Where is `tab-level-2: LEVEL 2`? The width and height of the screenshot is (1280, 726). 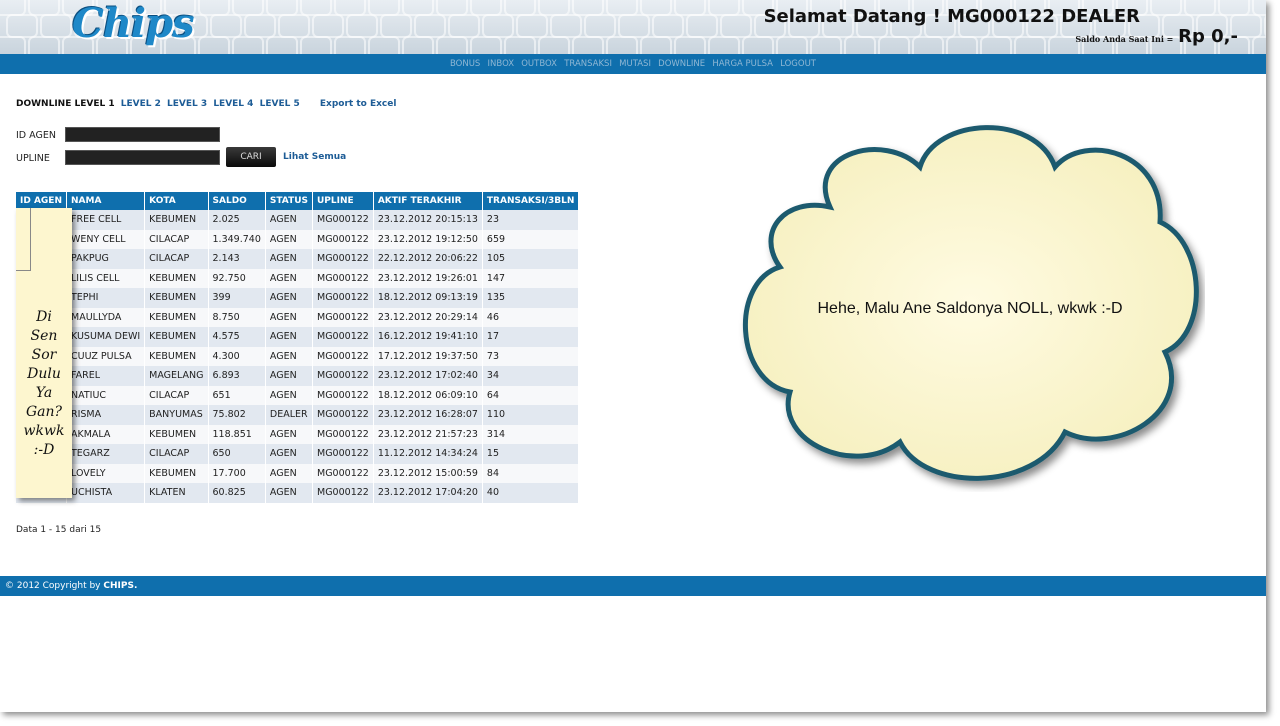 tab-level-2: LEVEL 2 is located at coordinates (141, 104).